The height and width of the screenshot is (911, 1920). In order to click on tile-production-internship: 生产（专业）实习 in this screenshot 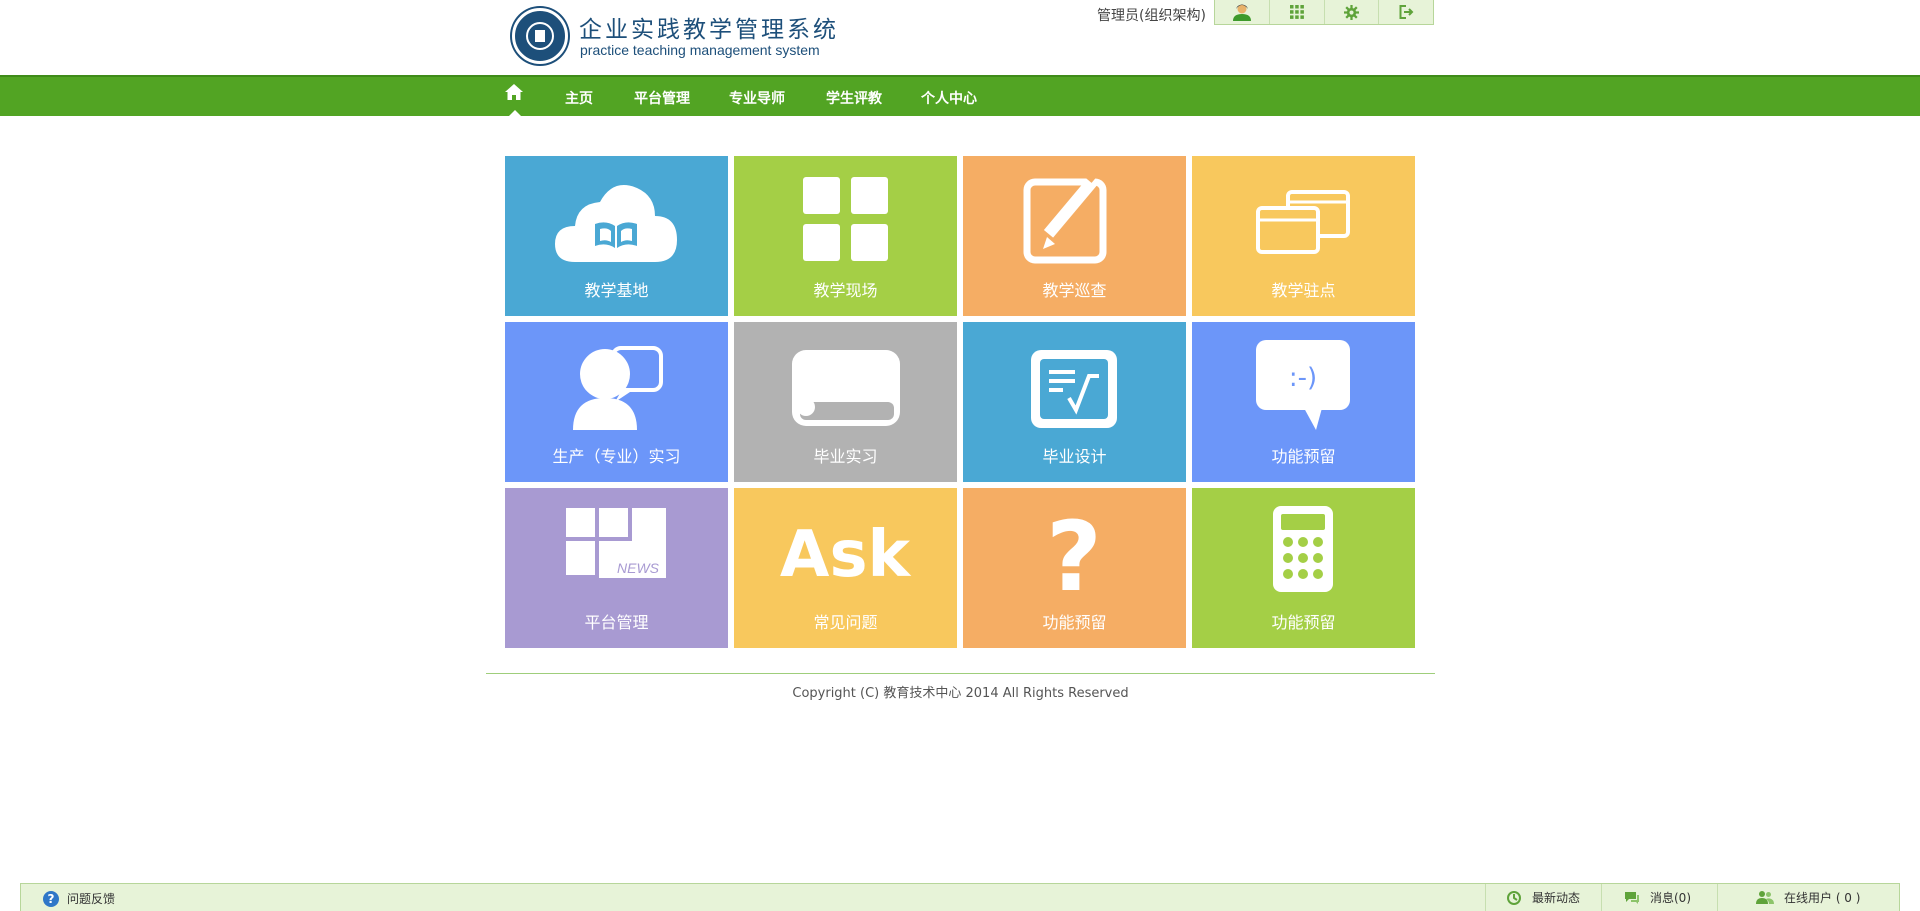, I will do `click(616, 402)`.